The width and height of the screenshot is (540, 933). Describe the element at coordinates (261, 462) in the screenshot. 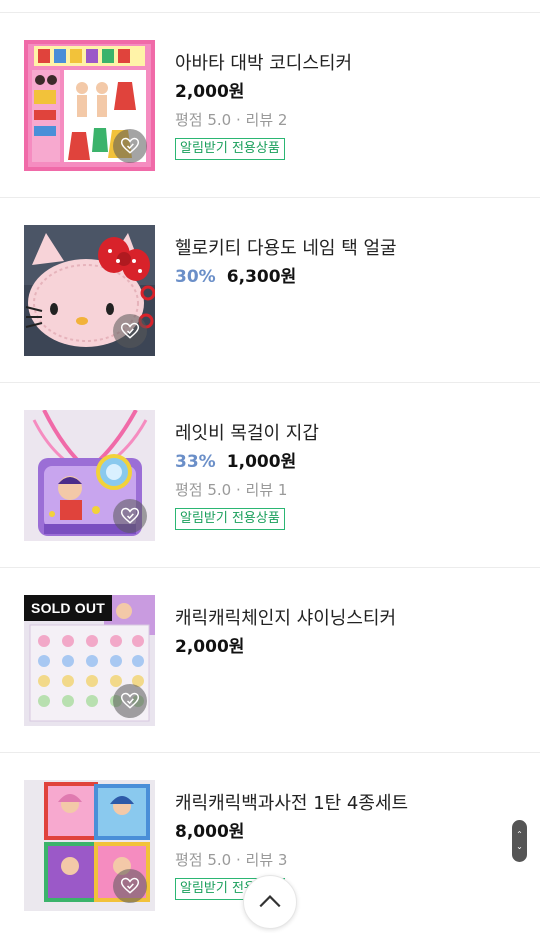

I see `product-price: 1,000원` at that location.